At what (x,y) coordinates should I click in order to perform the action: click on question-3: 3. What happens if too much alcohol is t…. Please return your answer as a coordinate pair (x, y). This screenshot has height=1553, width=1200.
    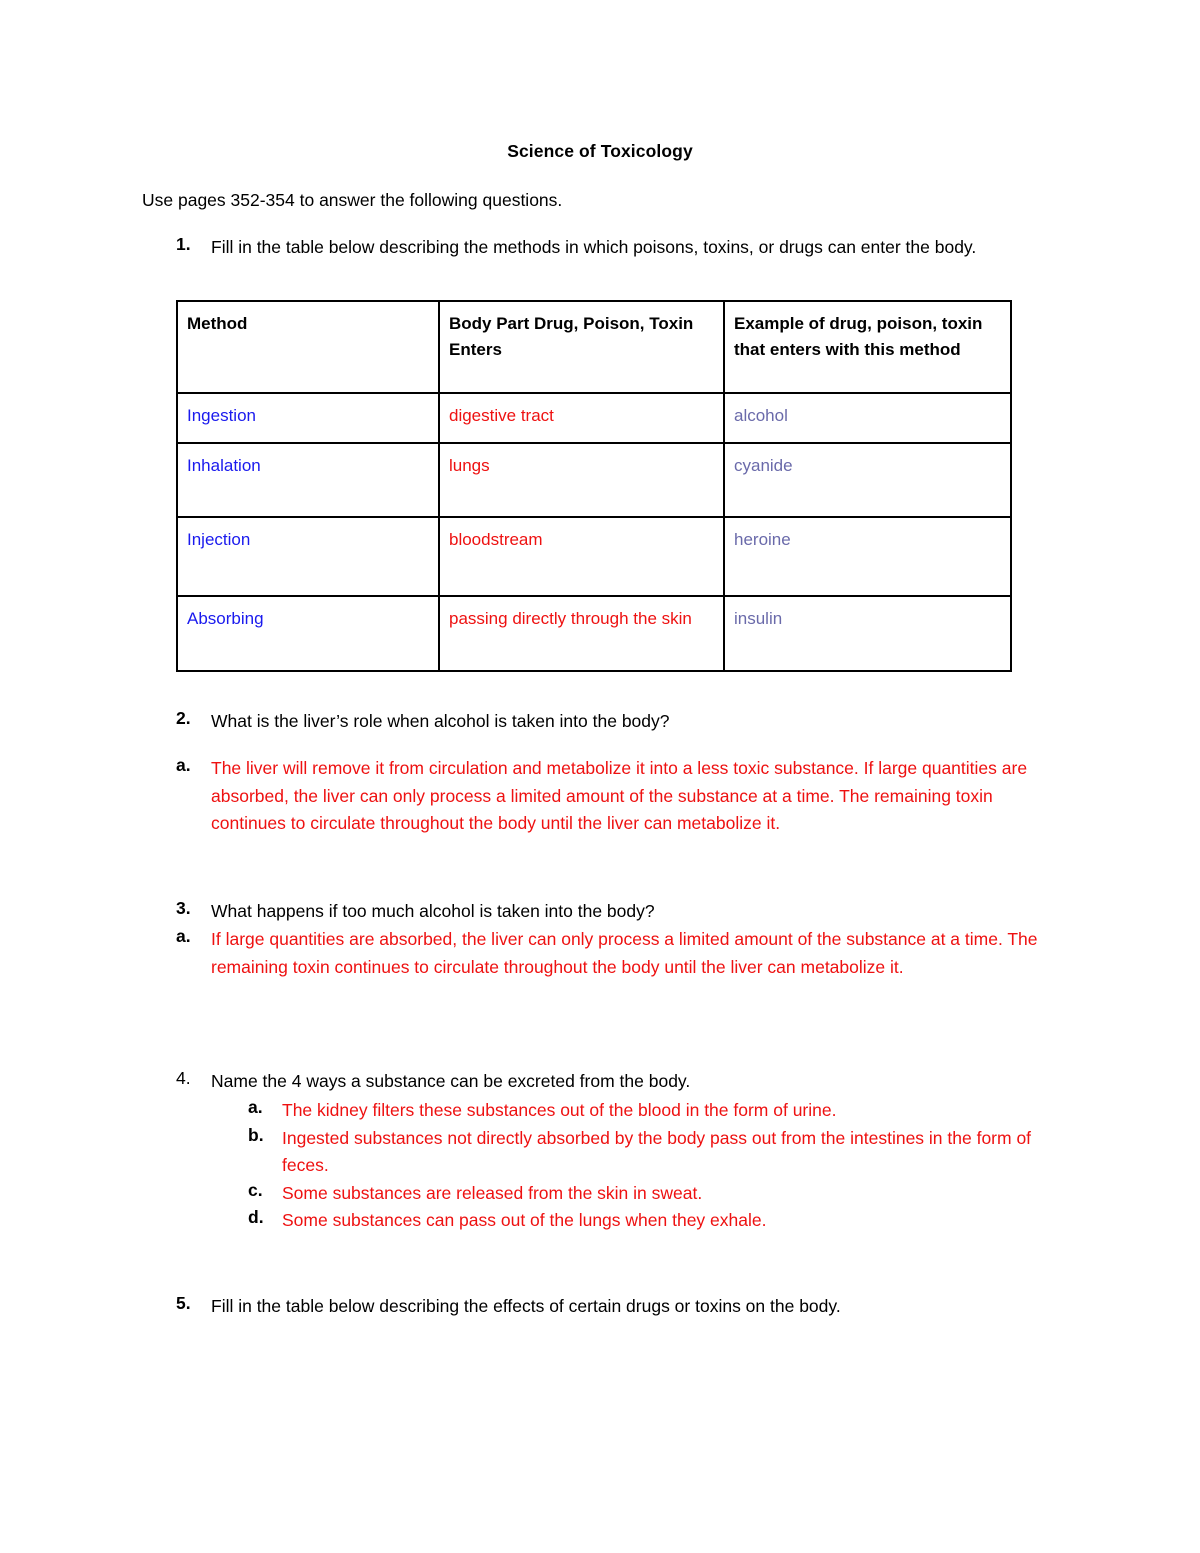
    Looking at the image, I should click on (606, 912).